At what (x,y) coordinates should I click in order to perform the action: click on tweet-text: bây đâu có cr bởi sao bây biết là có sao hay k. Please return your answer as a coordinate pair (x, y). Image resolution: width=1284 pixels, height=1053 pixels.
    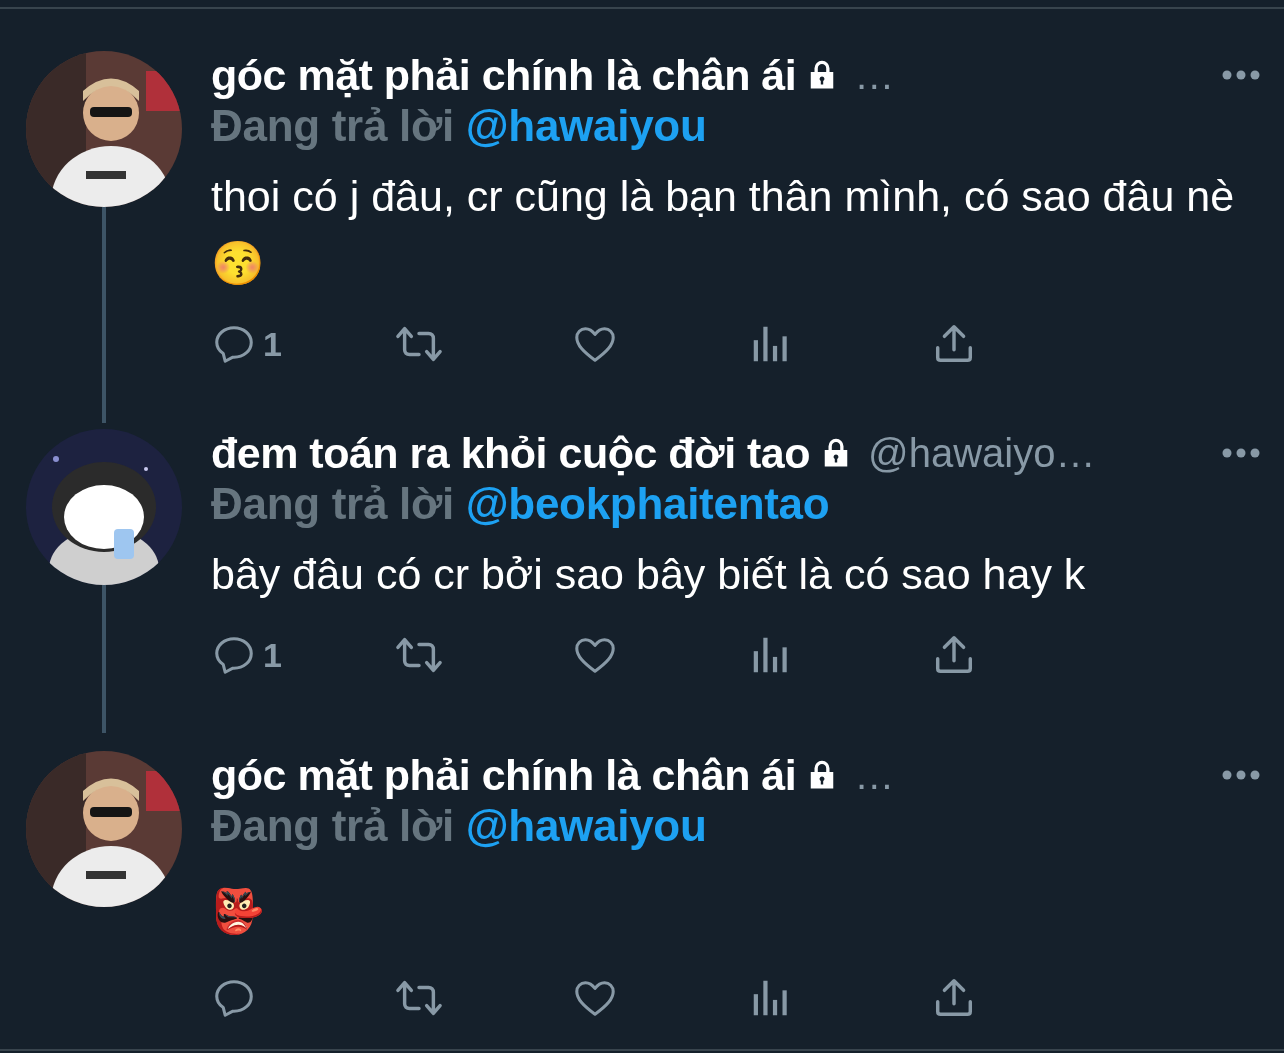
    Looking at the image, I should click on (649, 574).